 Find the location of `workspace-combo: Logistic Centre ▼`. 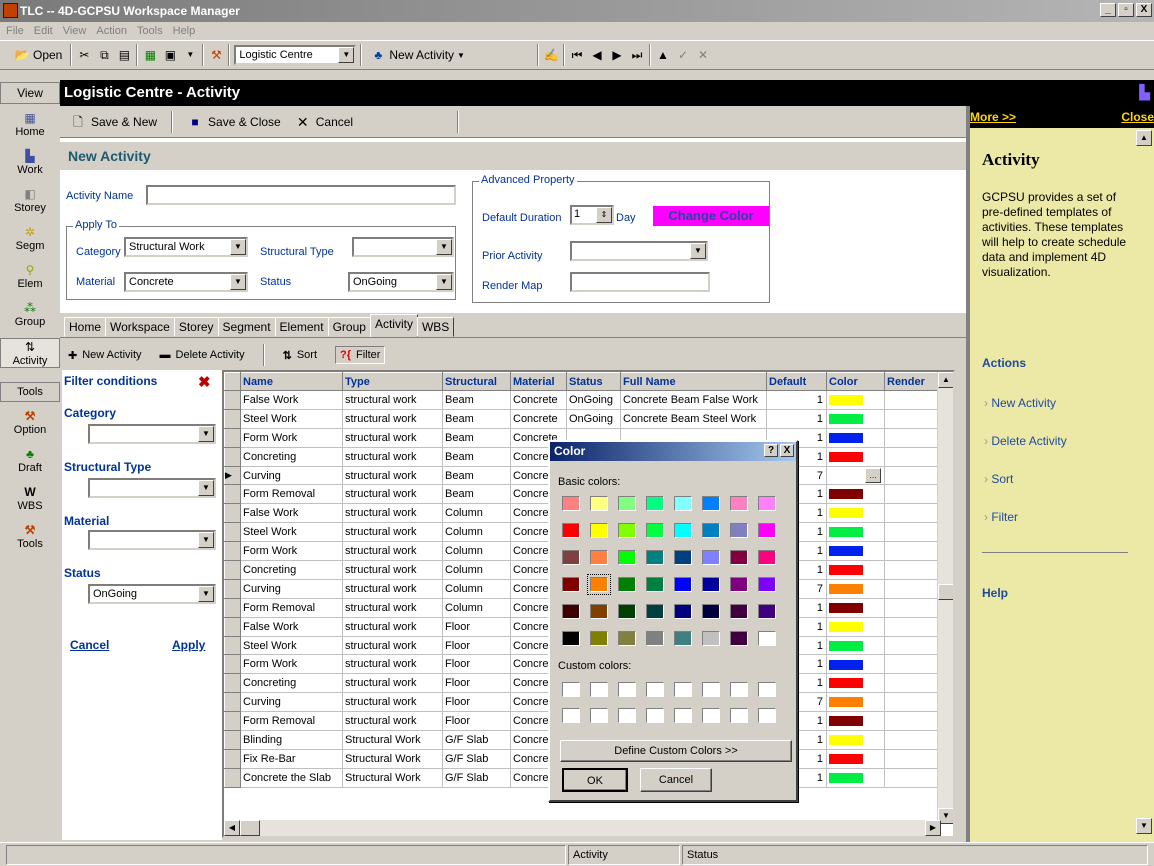

workspace-combo: Logistic Centre ▼ is located at coordinates (295, 55).